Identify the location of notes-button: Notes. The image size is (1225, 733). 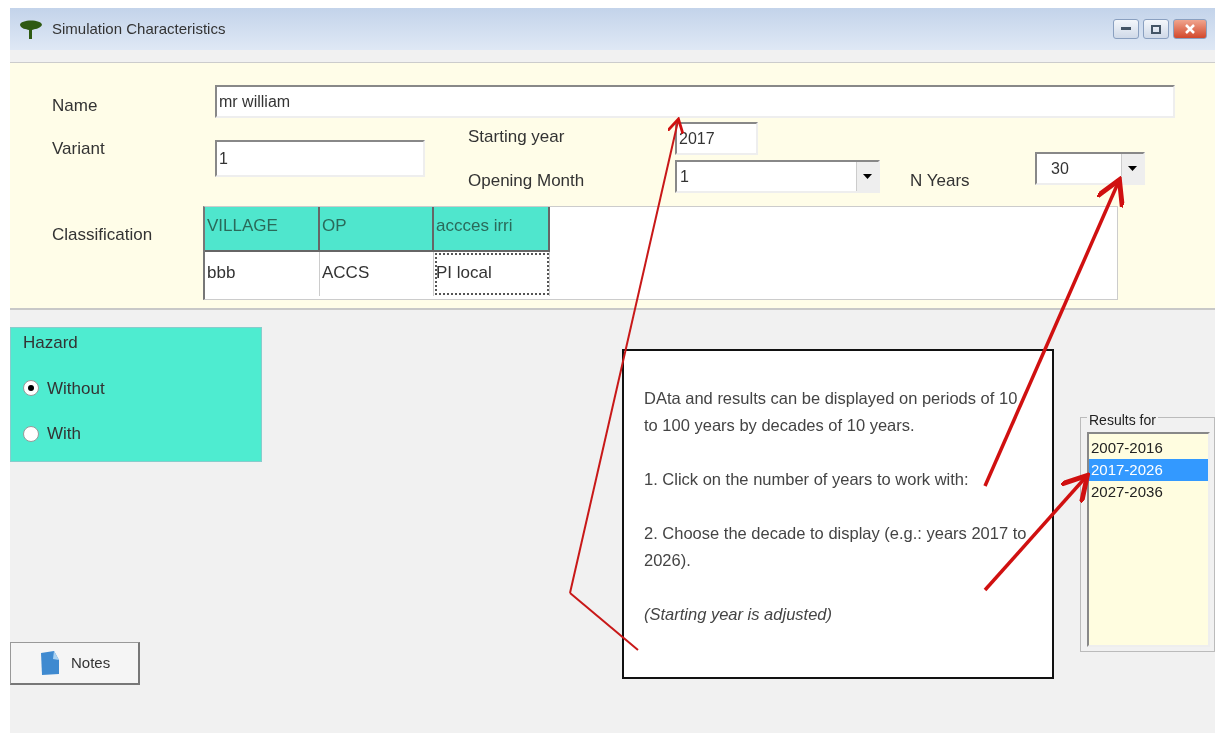
(75, 663).